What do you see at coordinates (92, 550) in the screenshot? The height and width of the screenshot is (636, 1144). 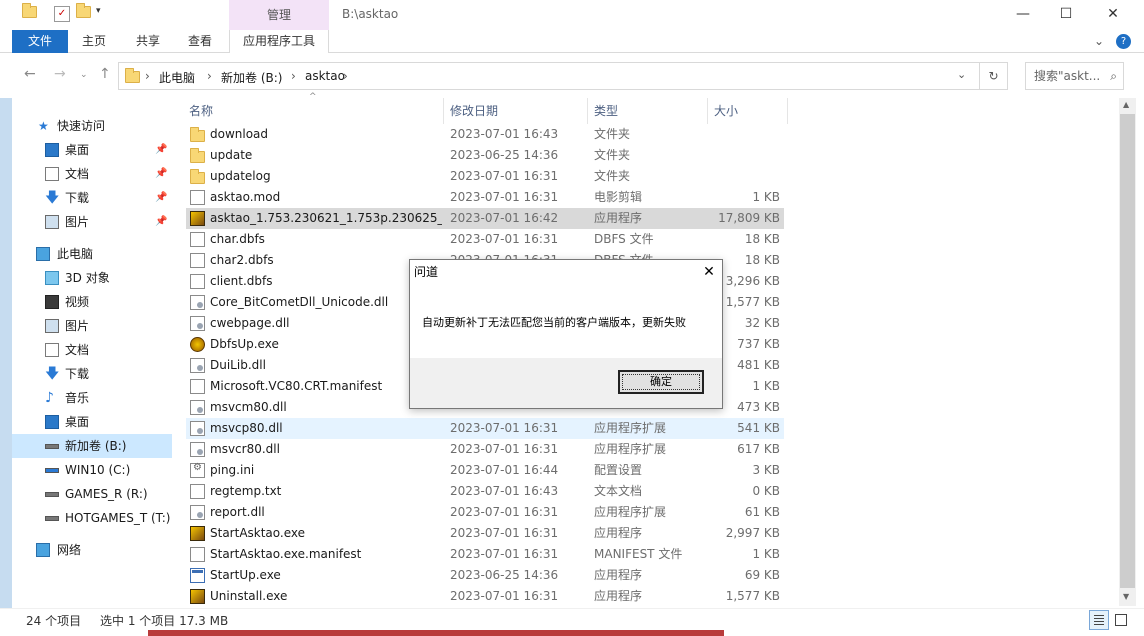 I see `nav-network: 网络` at bounding box center [92, 550].